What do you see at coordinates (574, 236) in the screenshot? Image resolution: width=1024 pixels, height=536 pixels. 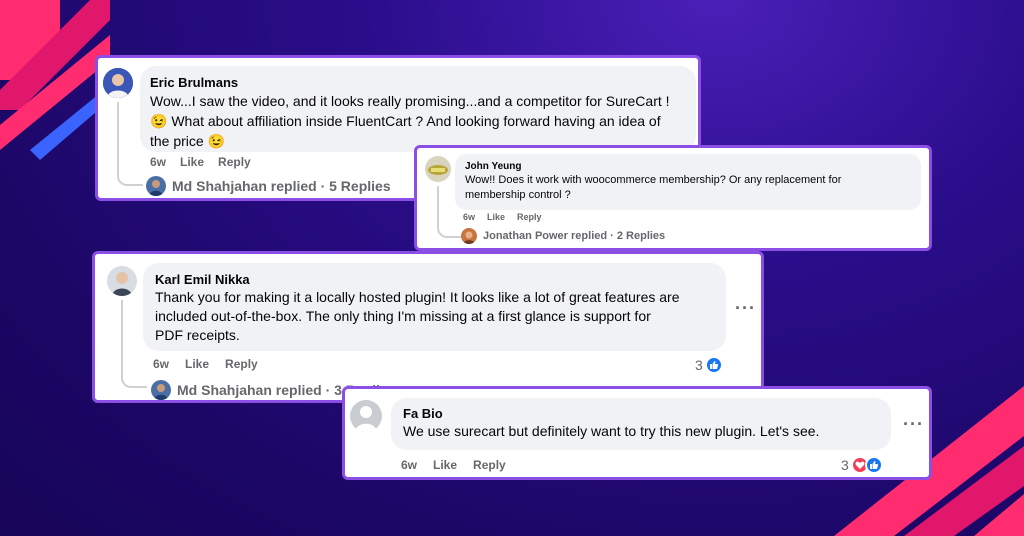 I see `replies-summary: Jonathan Power replied · 2 Replies` at bounding box center [574, 236].